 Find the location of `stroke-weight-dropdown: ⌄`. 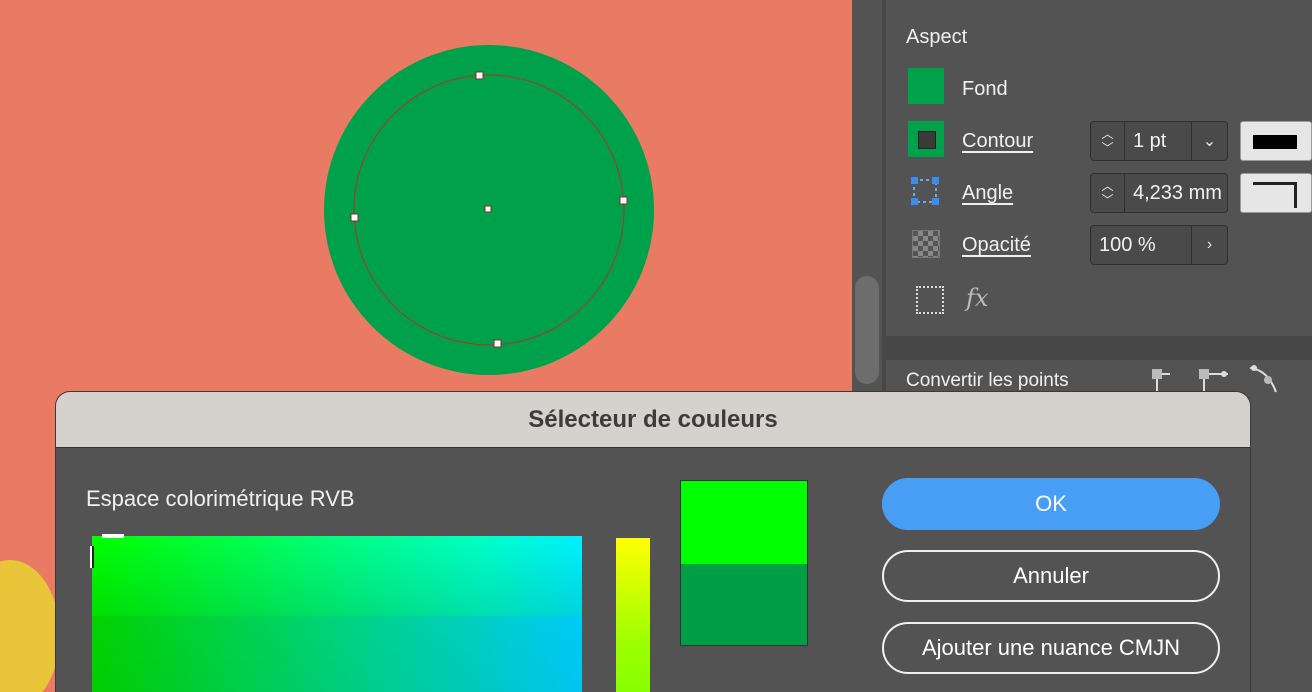

stroke-weight-dropdown: ⌄ is located at coordinates (1209, 141).